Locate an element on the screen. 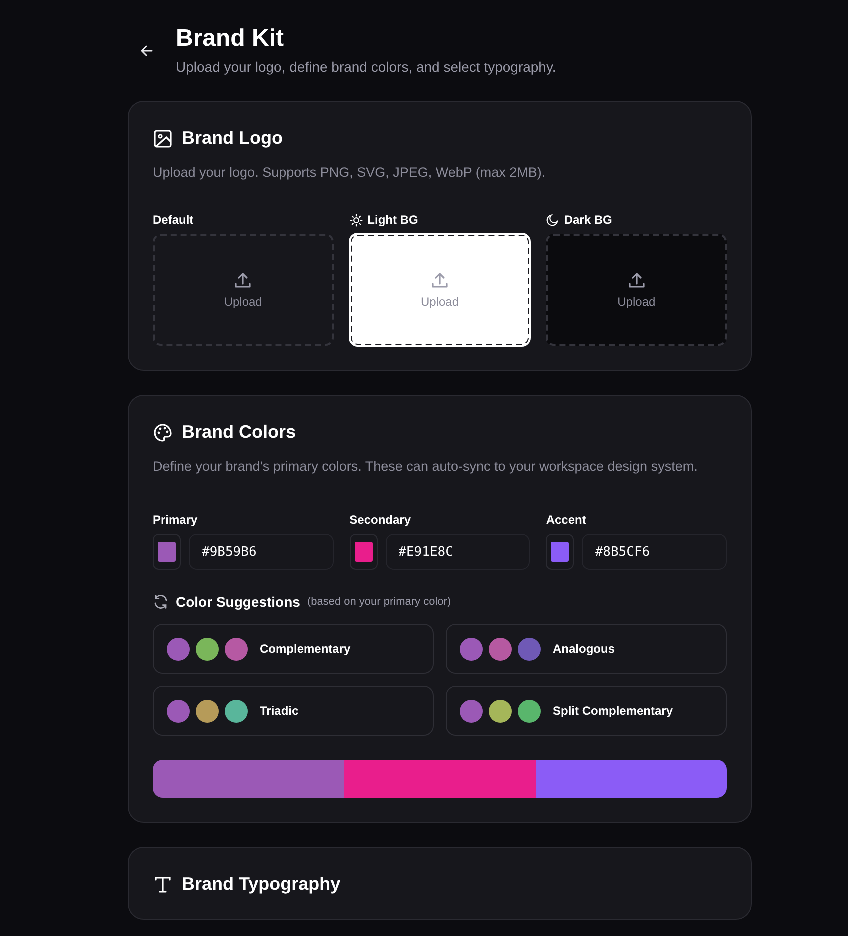  color-label: Secondary is located at coordinates (381, 520).